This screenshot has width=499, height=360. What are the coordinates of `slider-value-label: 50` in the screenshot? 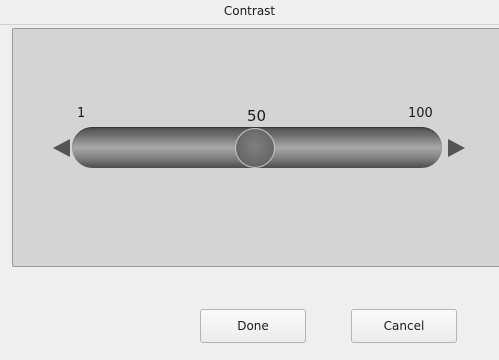 It's located at (257, 116).